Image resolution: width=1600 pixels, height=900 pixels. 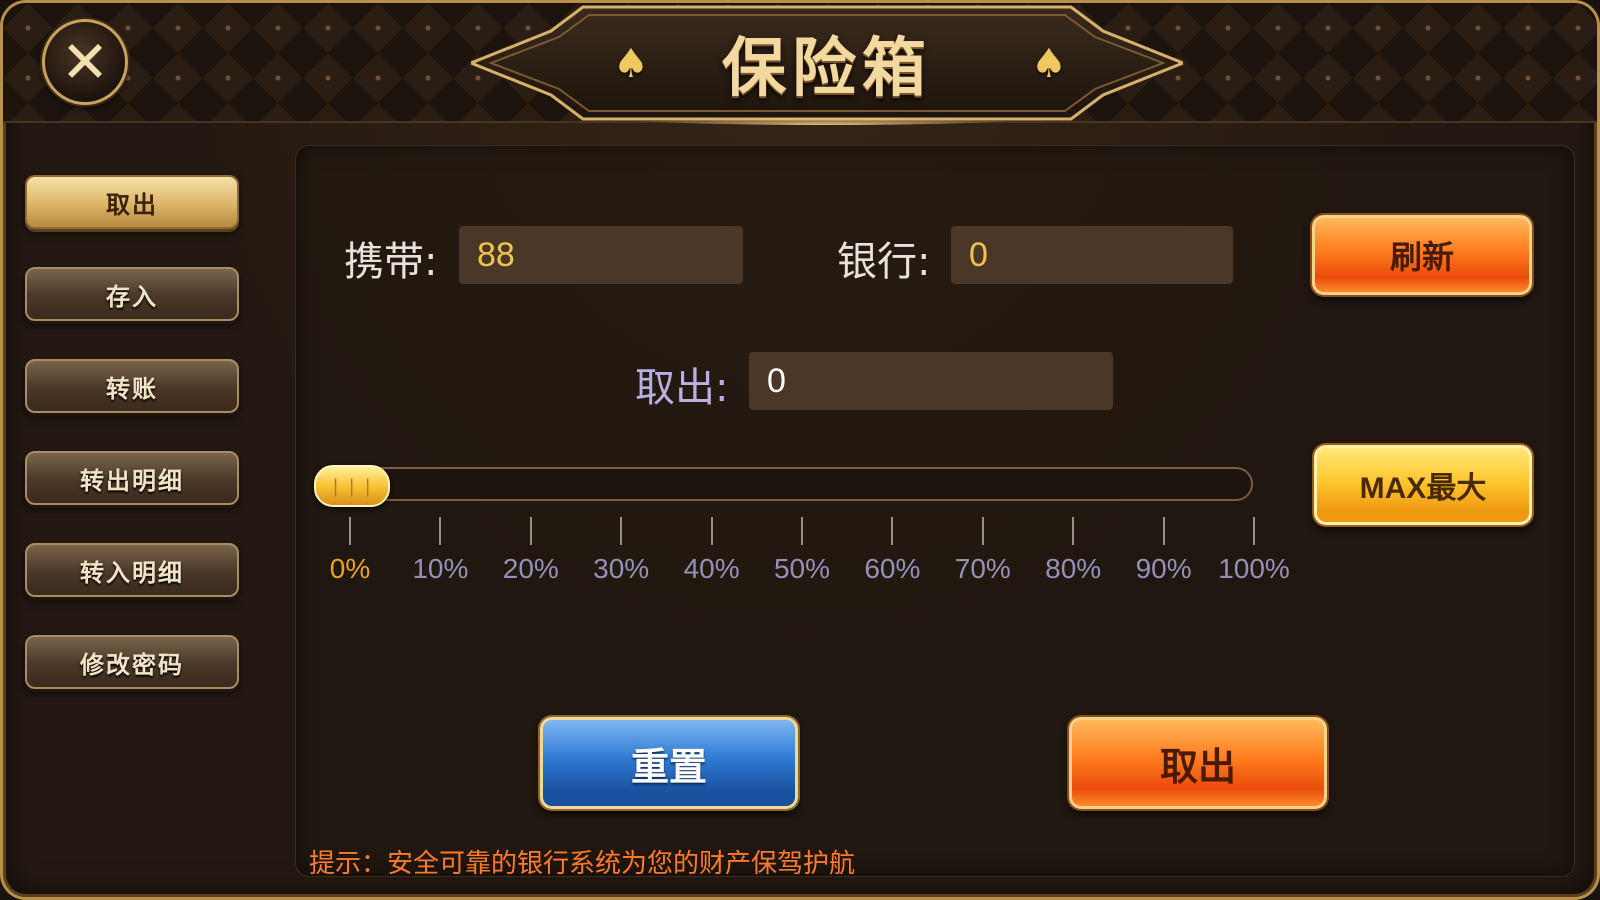 I want to click on slider-tick-label: 90%, so click(x=1163, y=568).